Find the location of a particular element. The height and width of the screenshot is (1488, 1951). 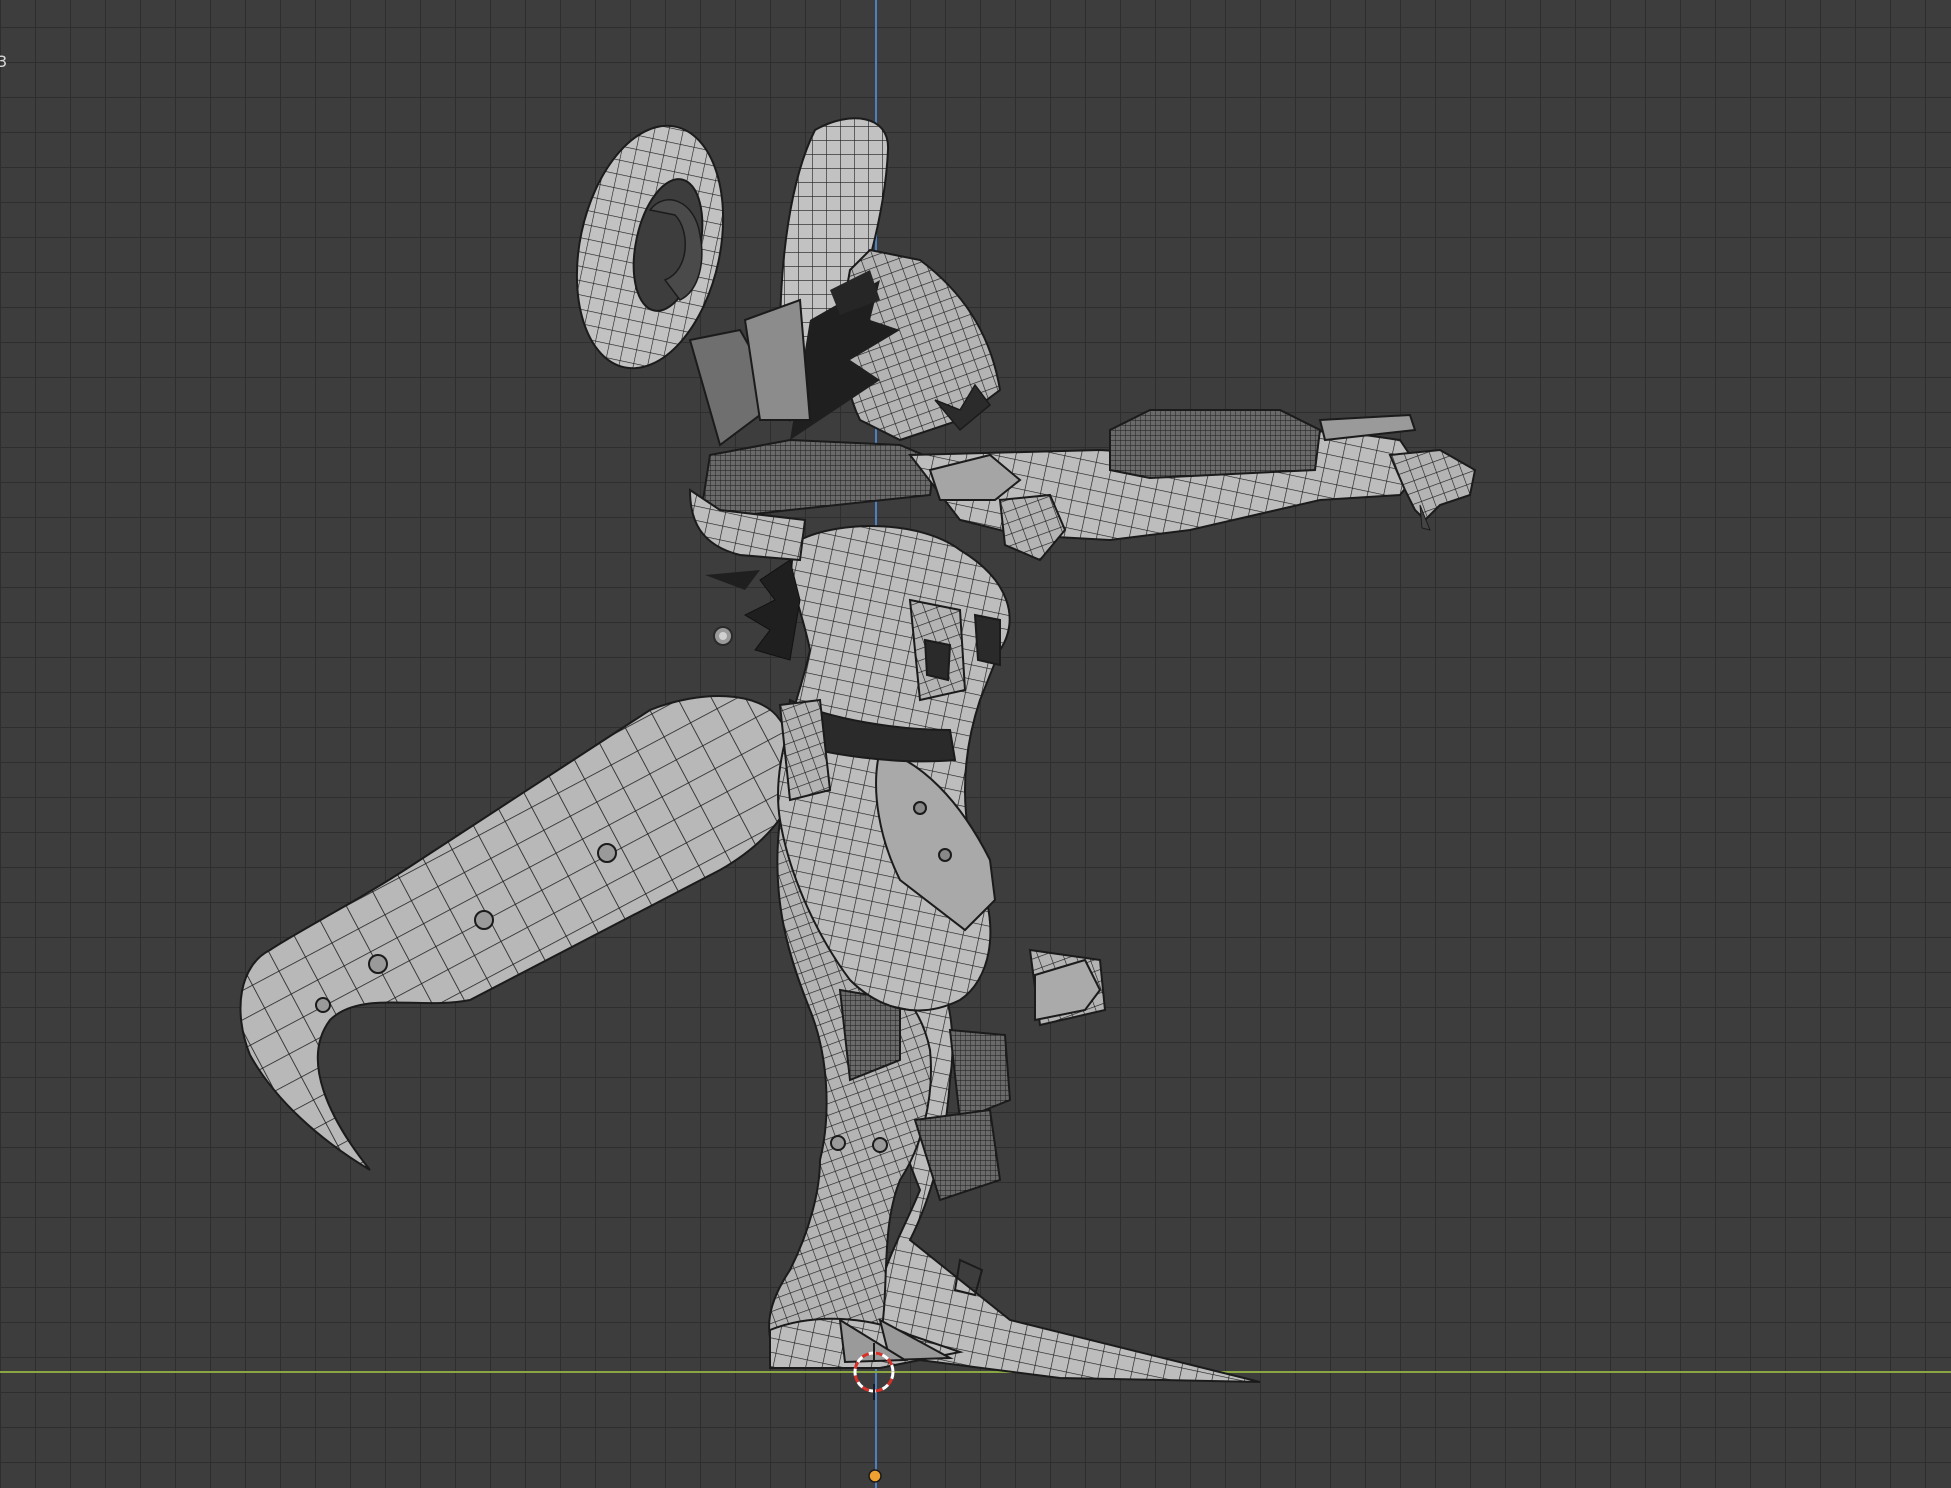

head-mesh is located at coordinates (890, 279).